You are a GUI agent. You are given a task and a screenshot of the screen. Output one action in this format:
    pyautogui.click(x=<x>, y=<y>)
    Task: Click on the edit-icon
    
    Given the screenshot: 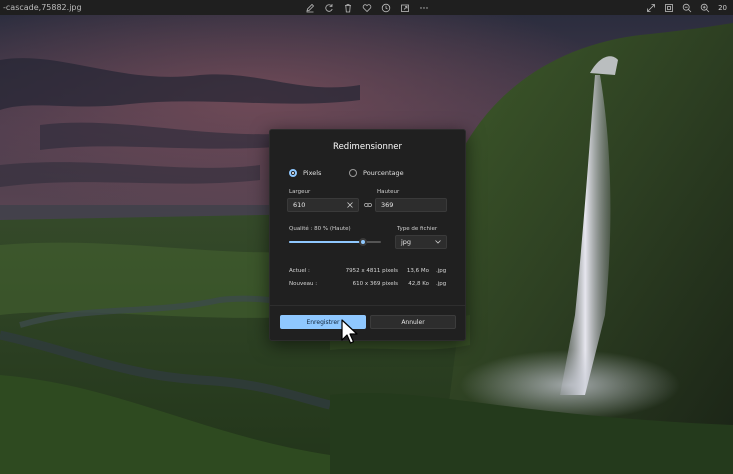 What is the action you would take?
    pyautogui.click(x=310, y=8)
    